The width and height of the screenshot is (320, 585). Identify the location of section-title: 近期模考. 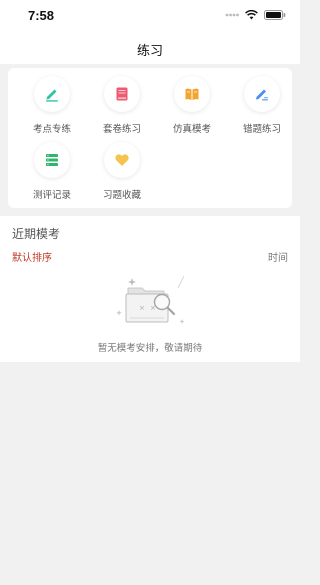
(36, 234).